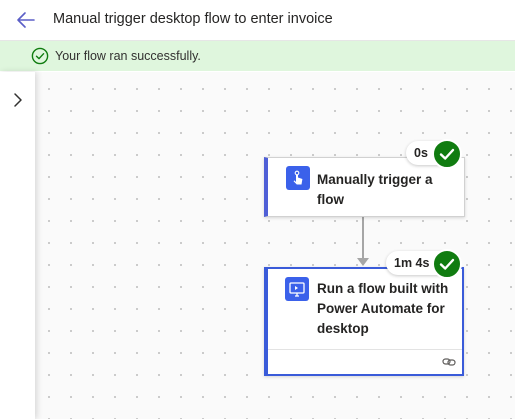 The height and width of the screenshot is (419, 515). What do you see at coordinates (363, 239) in the screenshot?
I see `step-connector` at bounding box center [363, 239].